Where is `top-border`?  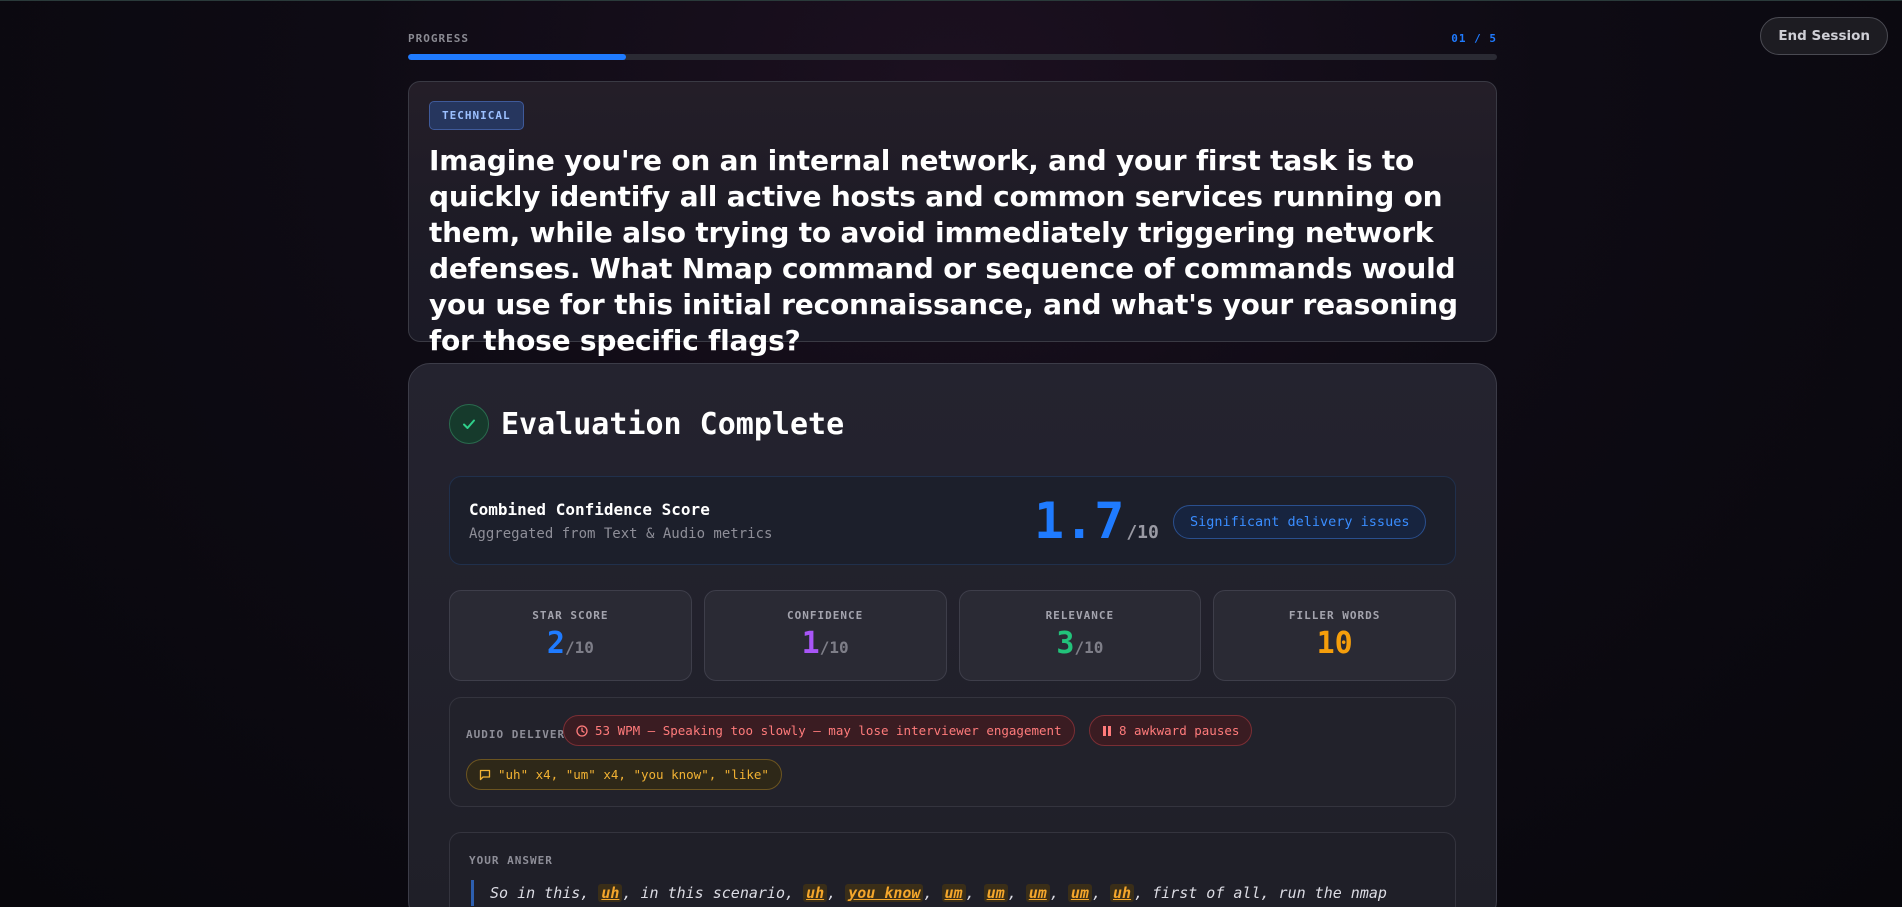
top-border is located at coordinates (951, 0).